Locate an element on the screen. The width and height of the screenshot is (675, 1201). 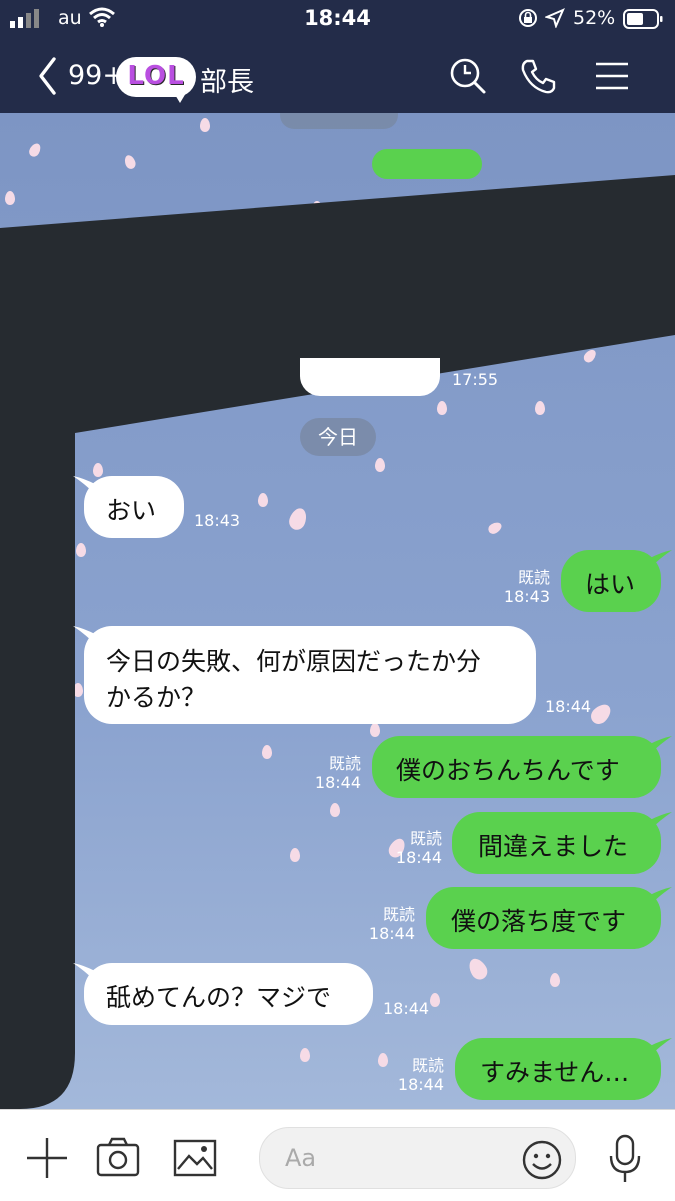
message-bubble-left: おい is located at coordinates (134, 507).